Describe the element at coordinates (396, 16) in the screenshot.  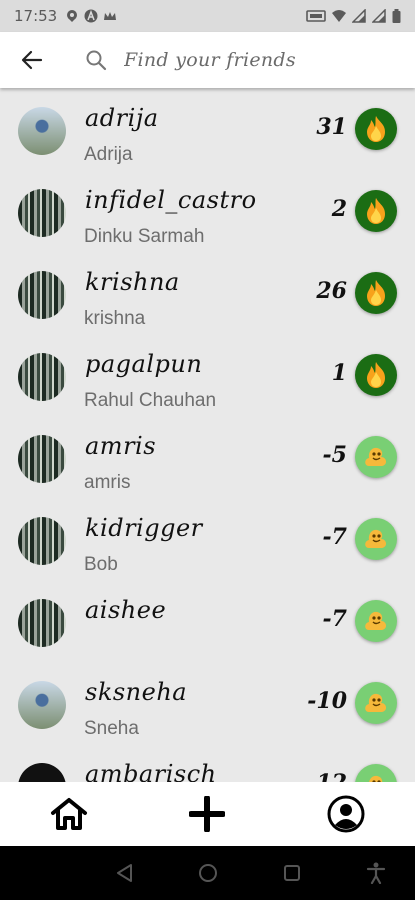
I see `battery-icon` at that location.